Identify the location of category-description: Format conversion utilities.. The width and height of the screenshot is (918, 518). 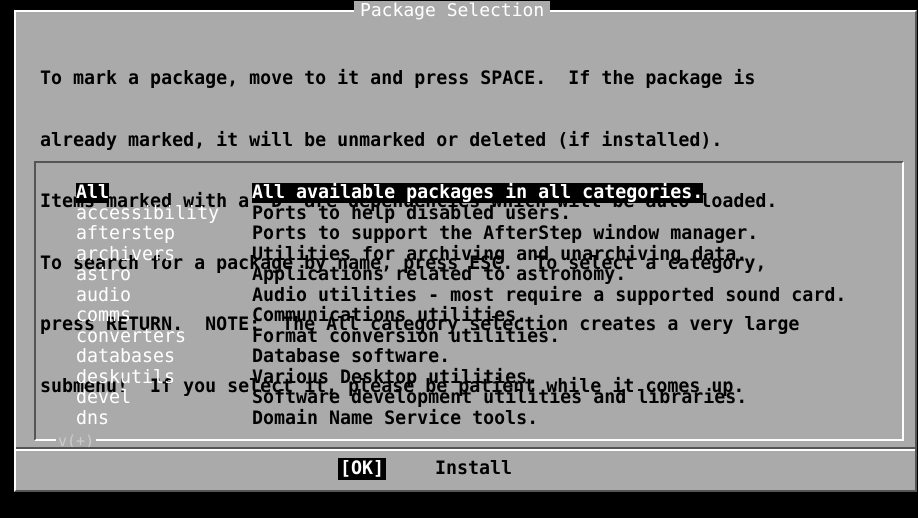
(406, 336).